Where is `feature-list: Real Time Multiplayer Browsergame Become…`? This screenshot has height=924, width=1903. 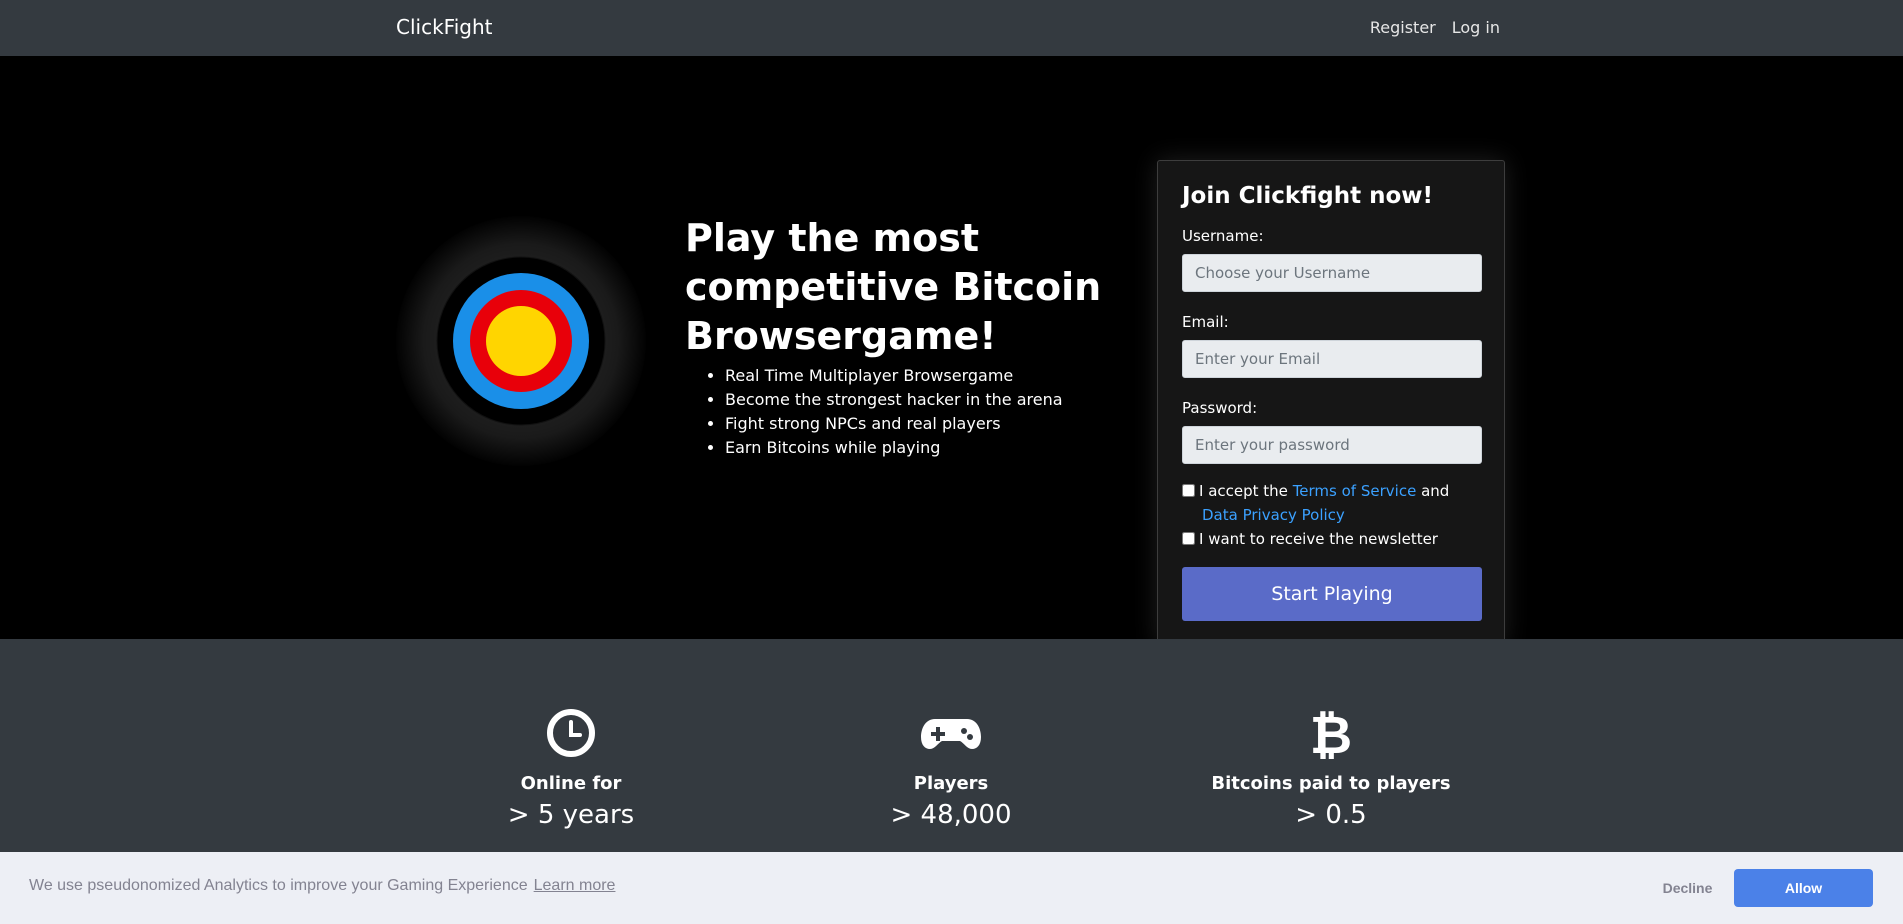
feature-list: Real Time Multiplayer Browsergame Become… is located at coordinates (874, 412).